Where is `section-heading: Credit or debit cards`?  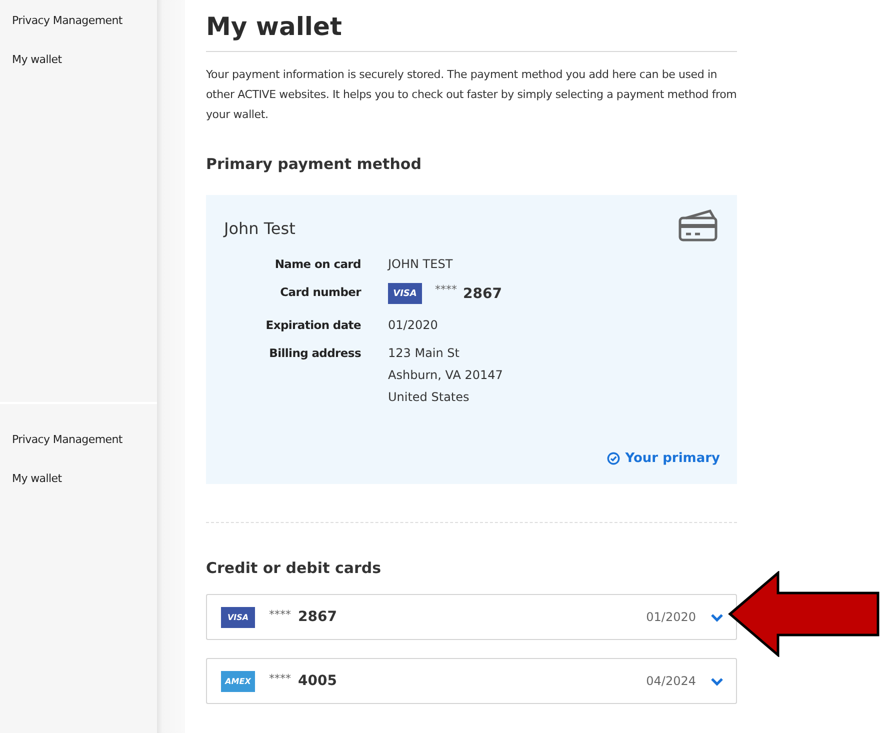
section-heading: Credit or debit cards is located at coordinates (294, 568).